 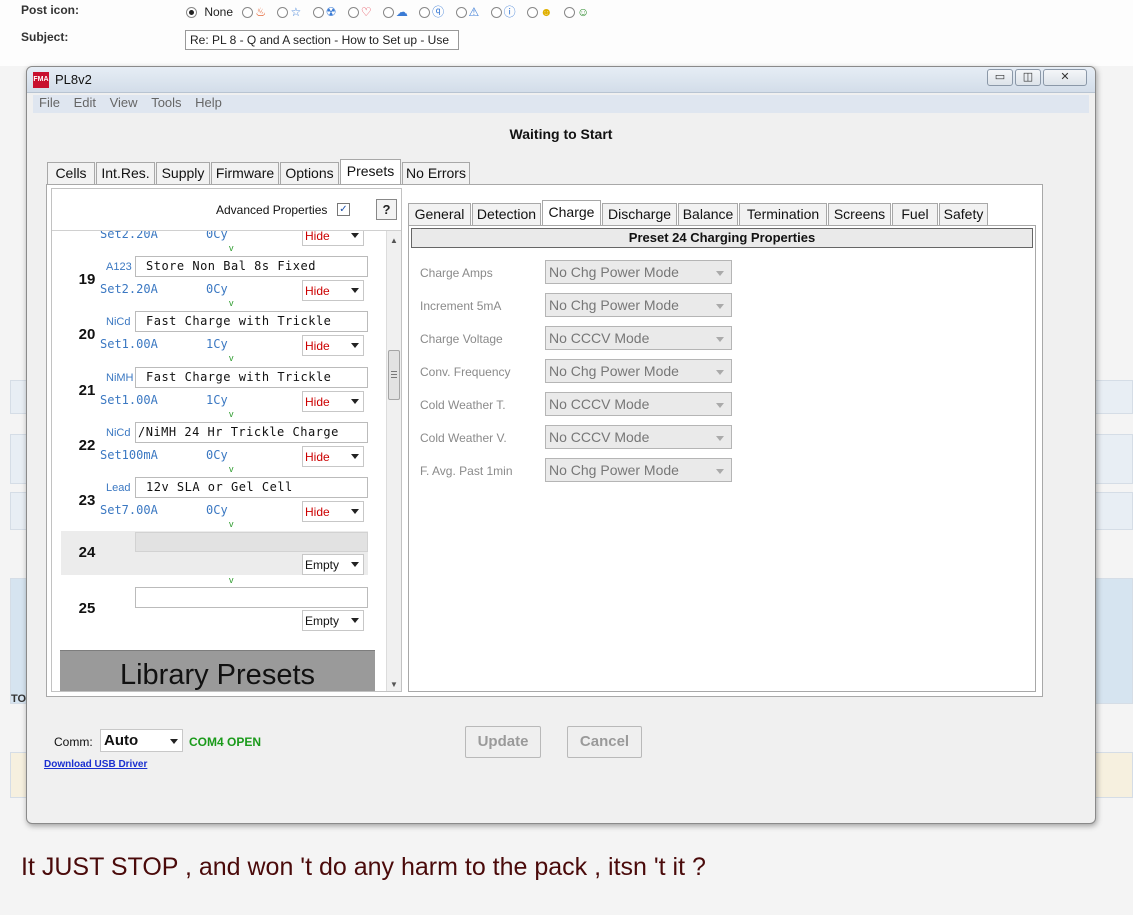 I want to click on minimize-button: ▭, so click(x=1000, y=77).